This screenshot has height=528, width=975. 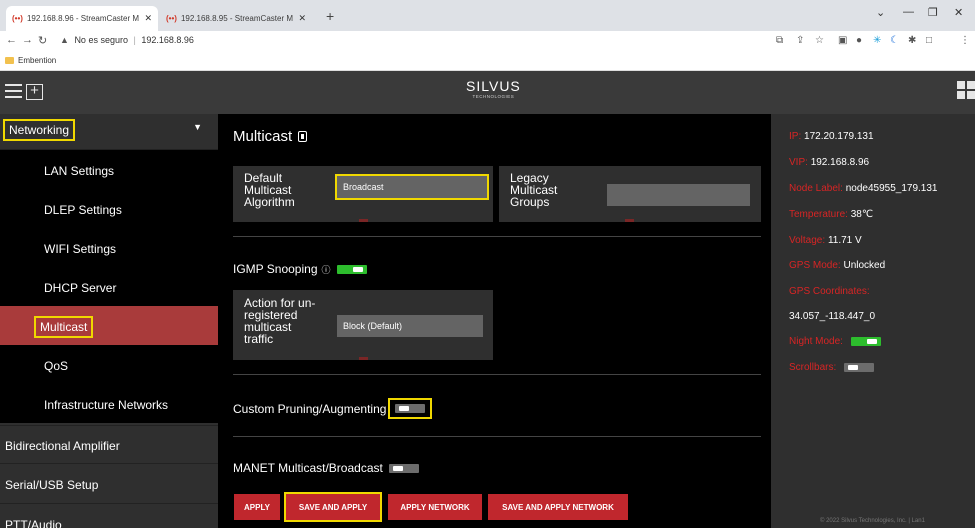 I want to click on sidebar-item-label: Multicast, so click(x=63, y=327).